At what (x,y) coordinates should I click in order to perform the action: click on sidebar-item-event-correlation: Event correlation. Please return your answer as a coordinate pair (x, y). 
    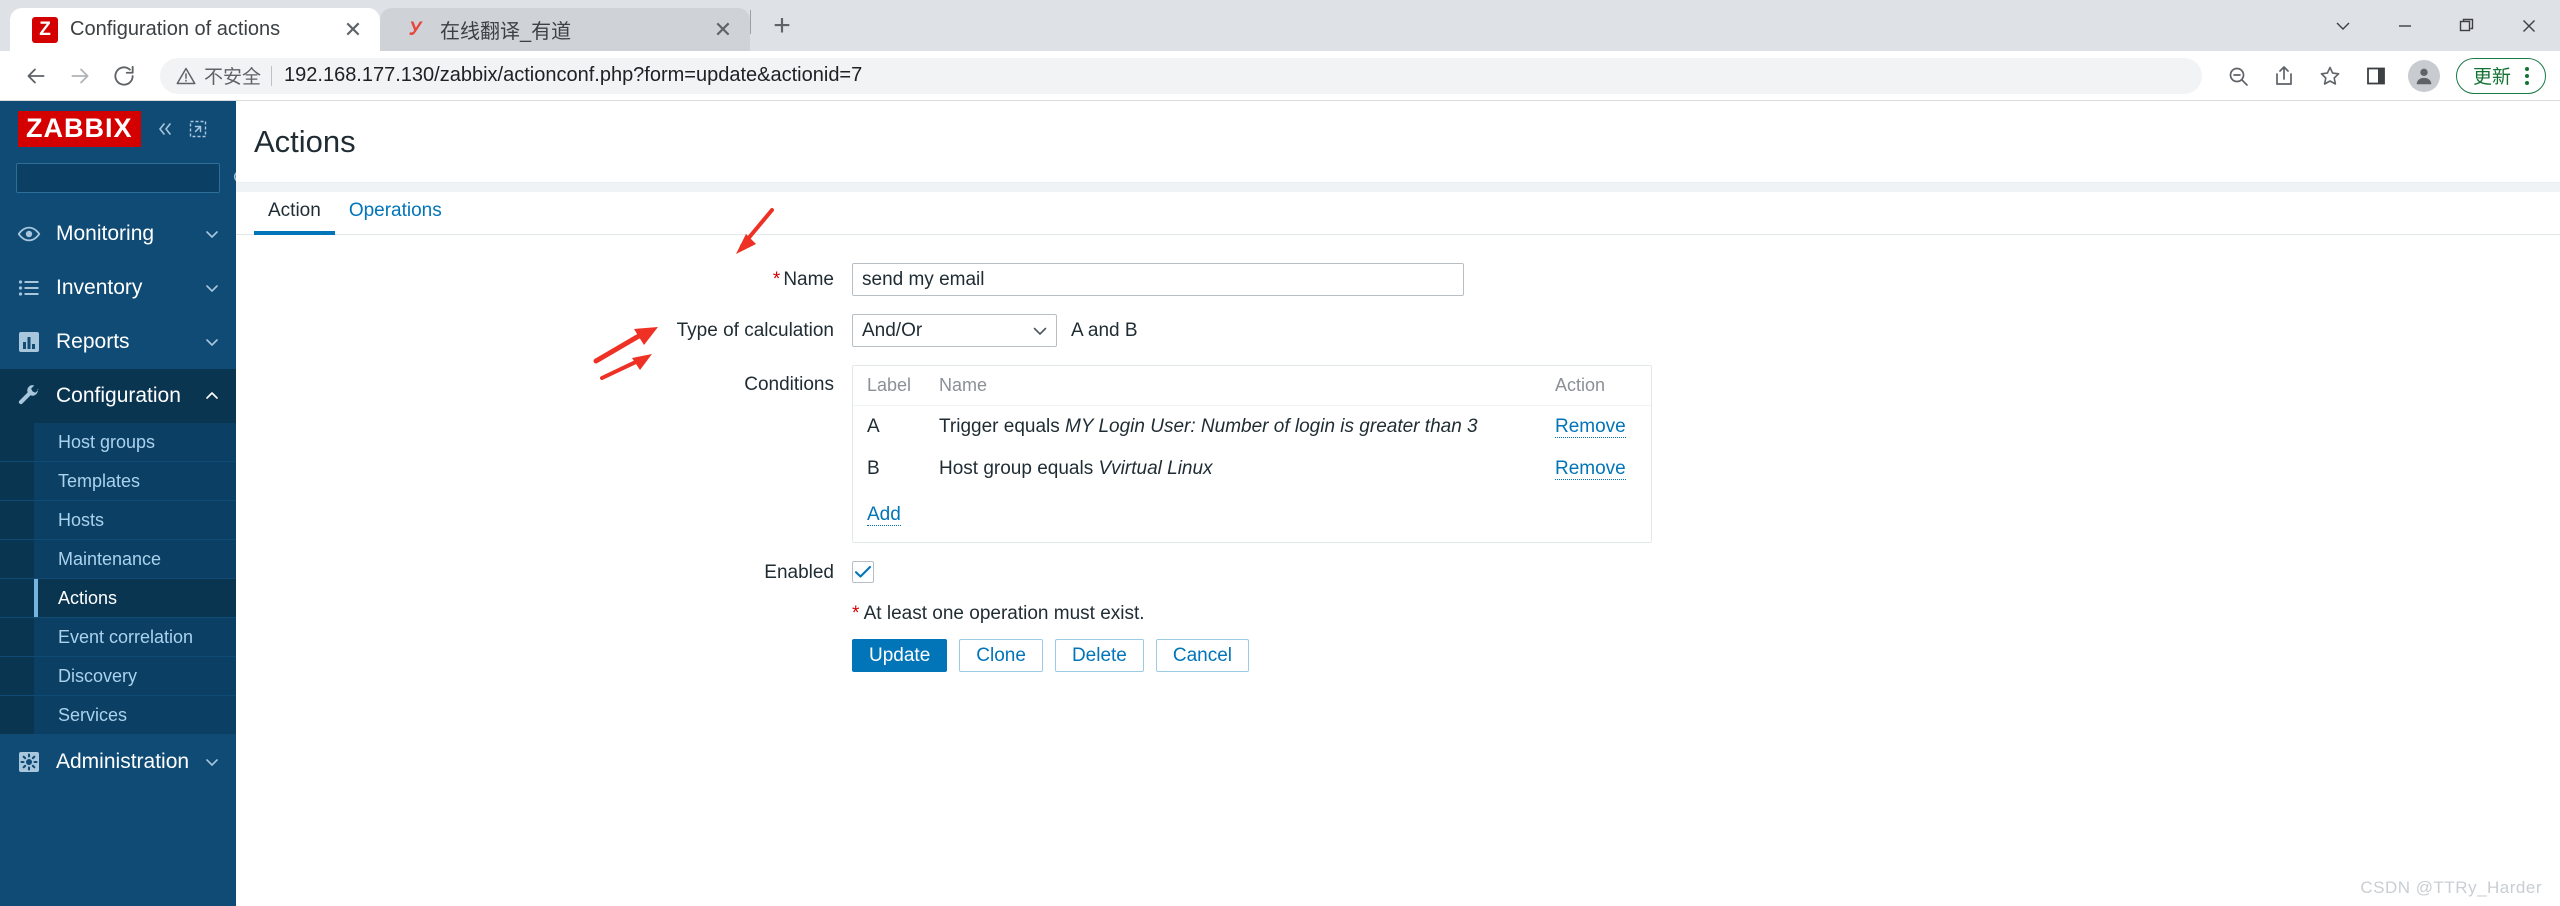
    Looking at the image, I should click on (118, 637).